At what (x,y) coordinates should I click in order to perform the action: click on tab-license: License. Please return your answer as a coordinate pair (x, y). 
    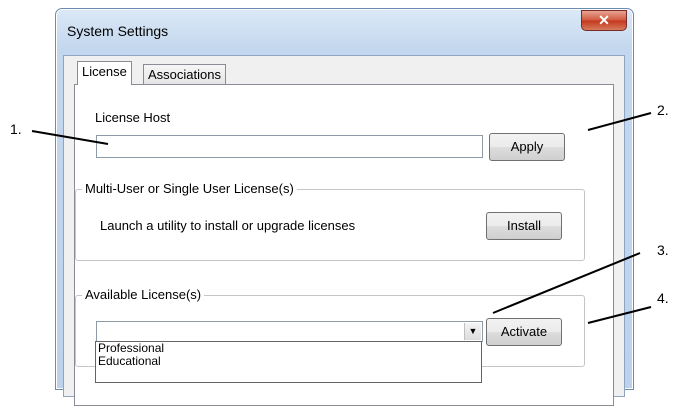
    Looking at the image, I should click on (104, 73).